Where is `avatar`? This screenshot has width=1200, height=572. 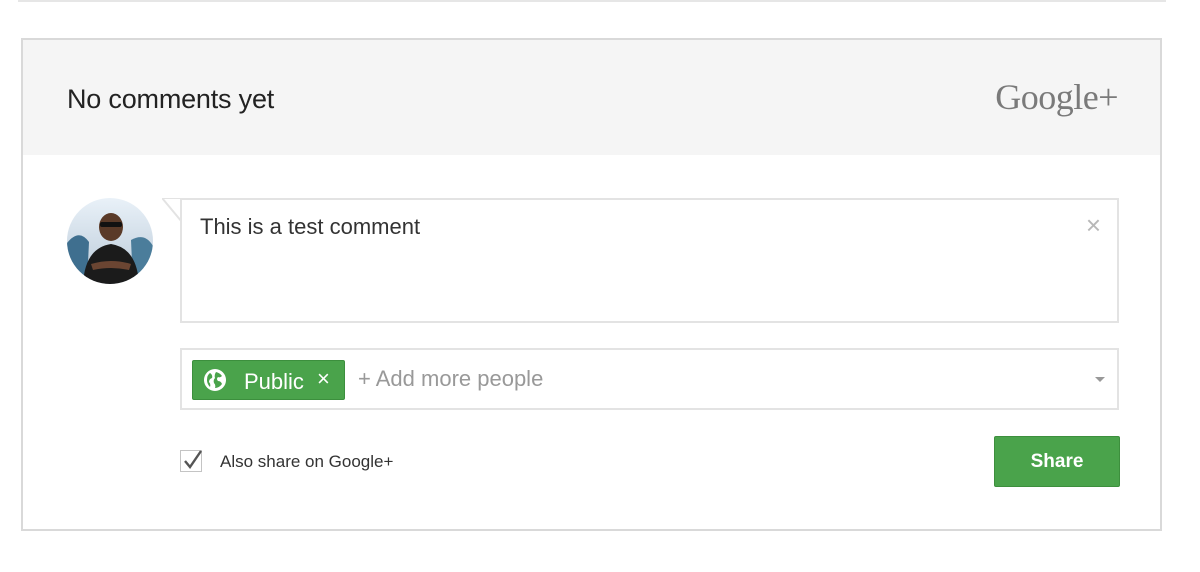 avatar is located at coordinates (110, 241).